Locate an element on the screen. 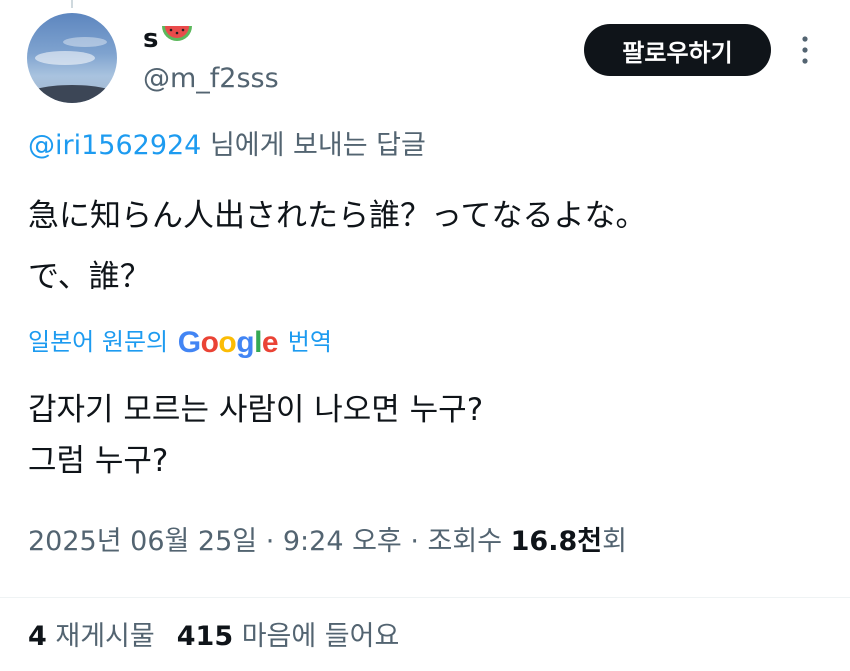 The width and height of the screenshot is (850, 671). reply-to-label: 님에게 보내는 답글 is located at coordinates (313, 145).